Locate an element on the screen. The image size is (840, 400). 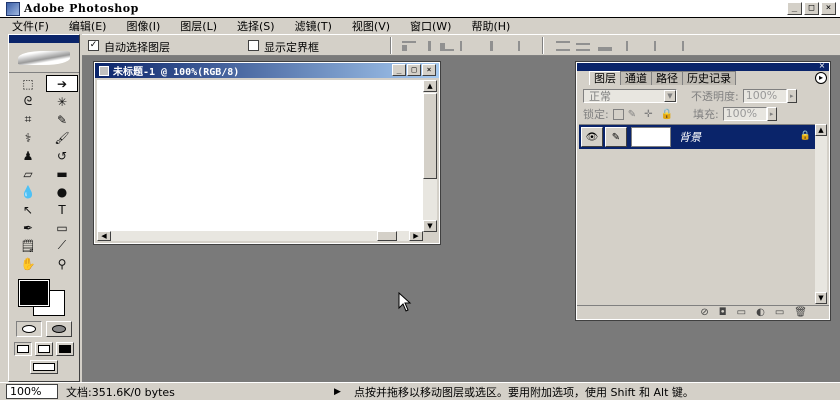
pen-tool-icon: ✒ is located at coordinates (28, 227).